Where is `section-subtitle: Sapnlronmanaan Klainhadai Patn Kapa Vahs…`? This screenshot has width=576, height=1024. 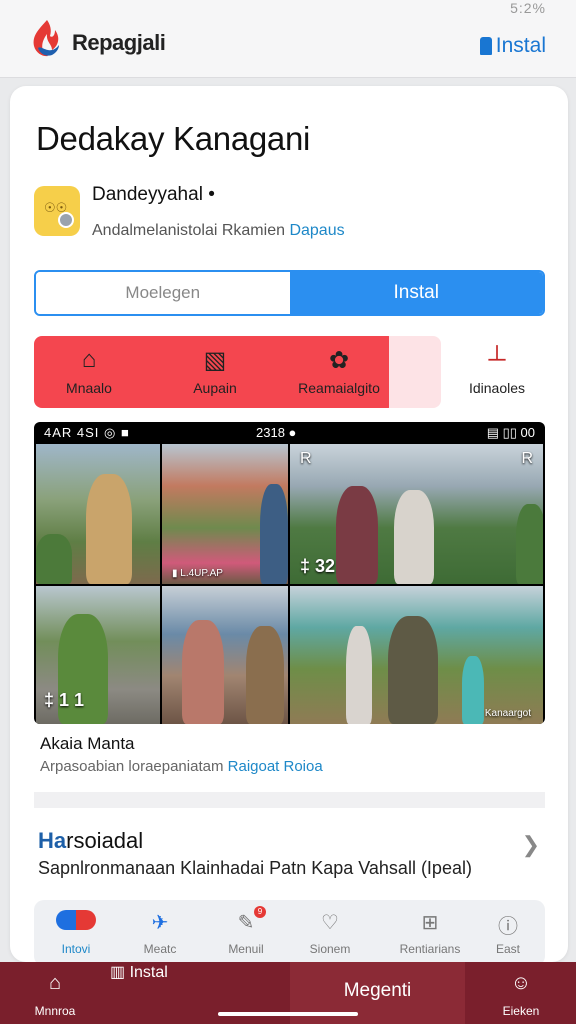 section-subtitle: Sapnlronmanaan Klainhadai Patn Kapa Vahs… is located at coordinates (255, 868).